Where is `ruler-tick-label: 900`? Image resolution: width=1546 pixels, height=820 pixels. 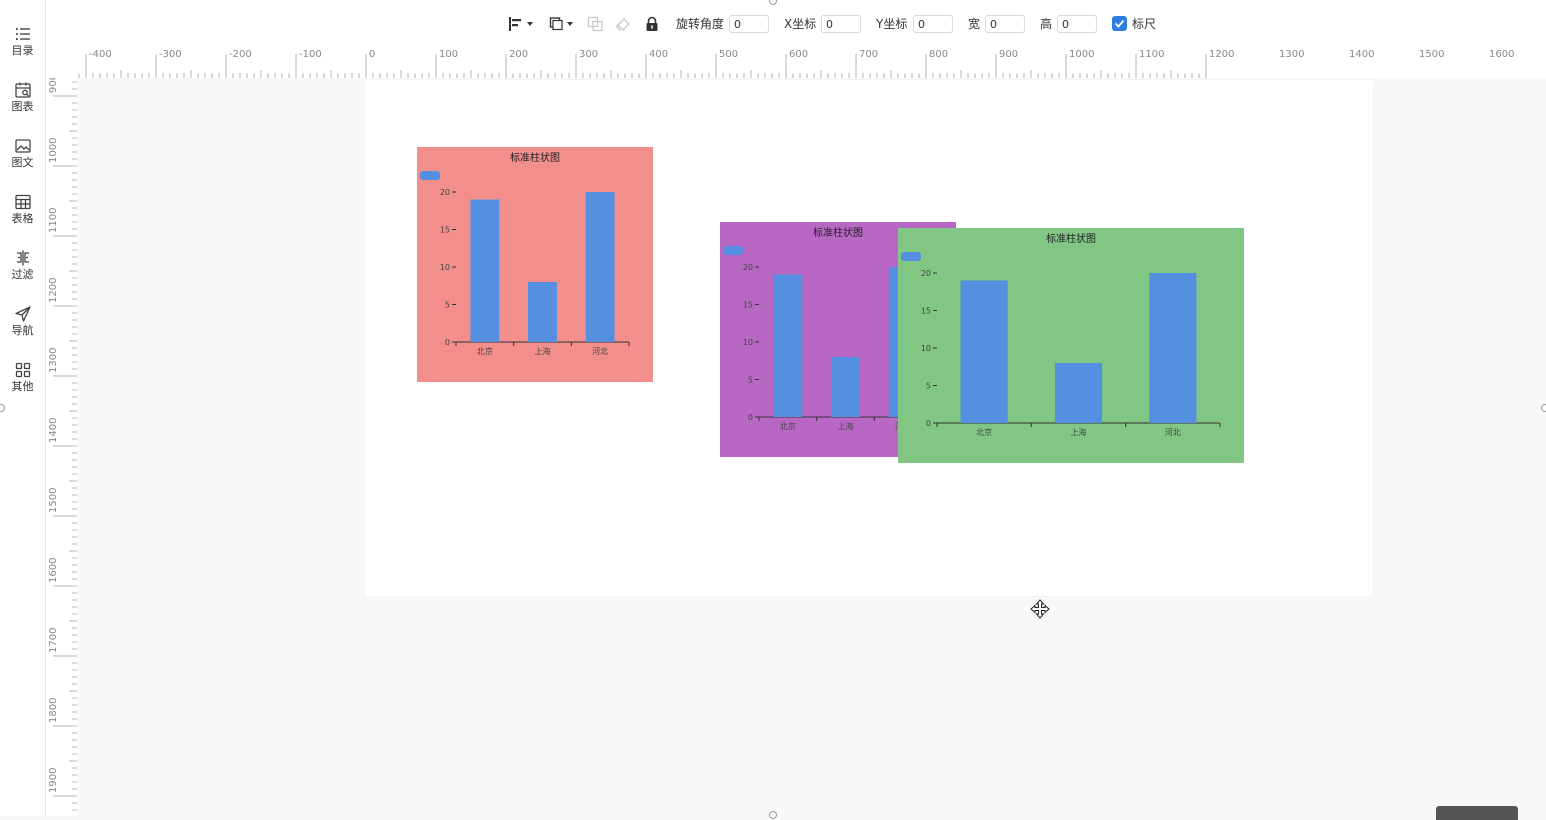
ruler-tick-label: 900 is located at coordinates (53, 85).